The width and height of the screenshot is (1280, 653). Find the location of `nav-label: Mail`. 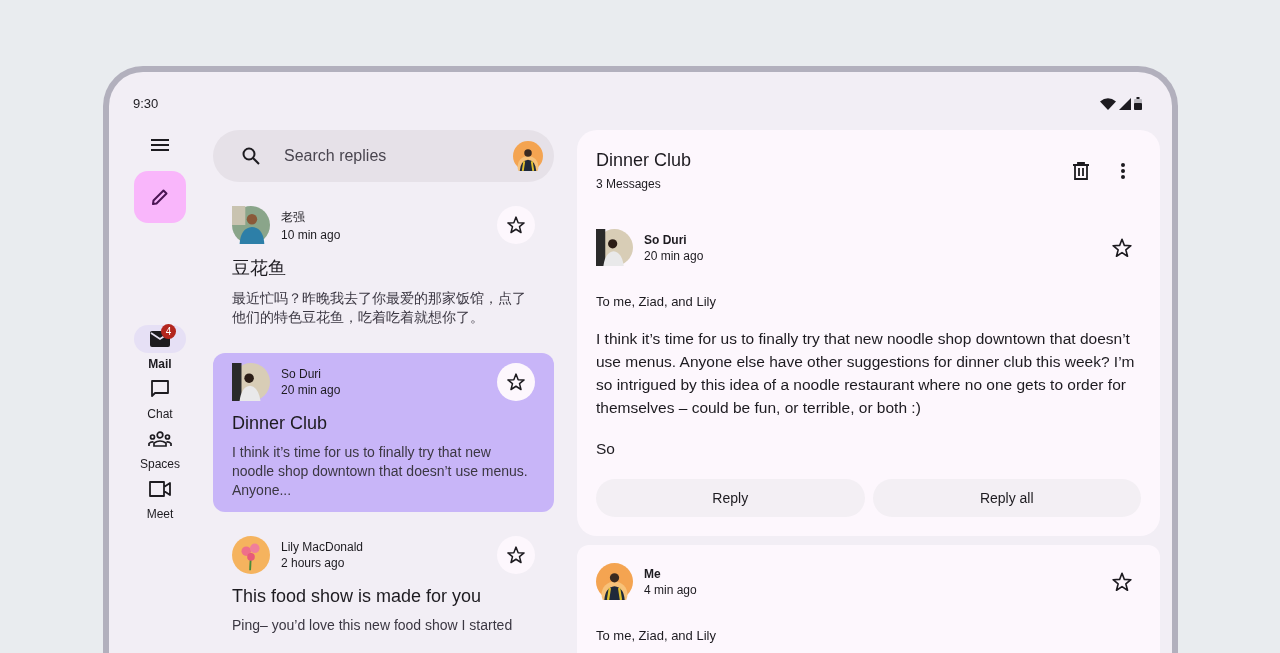

nav-label: Mail is located at coordinates (160, 364).